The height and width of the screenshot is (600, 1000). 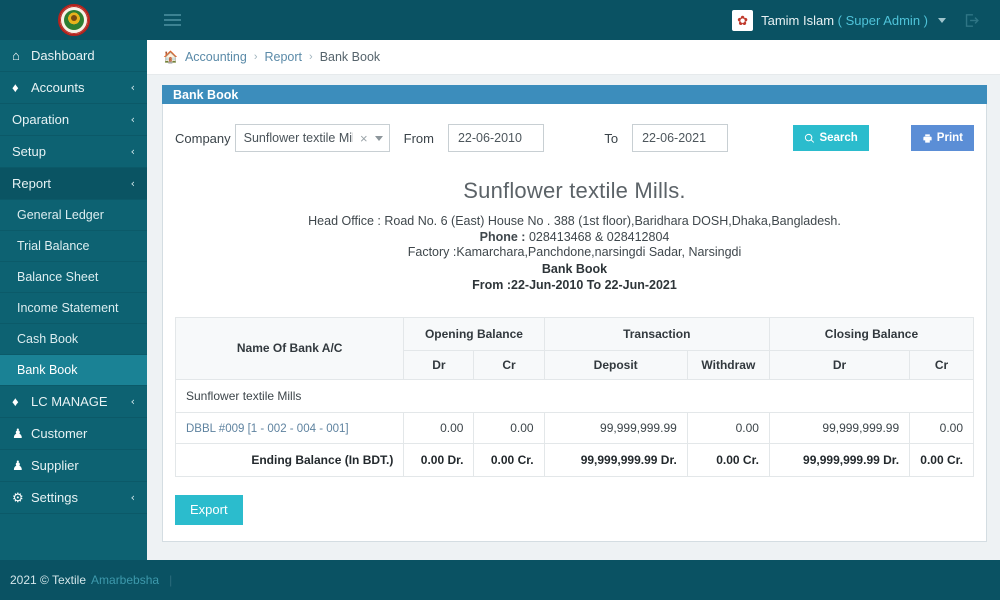 What do you see at coordinates (941, 427) in the screenshot?
I see `cell-closing-cr: 0.00` at bounding box center [941, 427].